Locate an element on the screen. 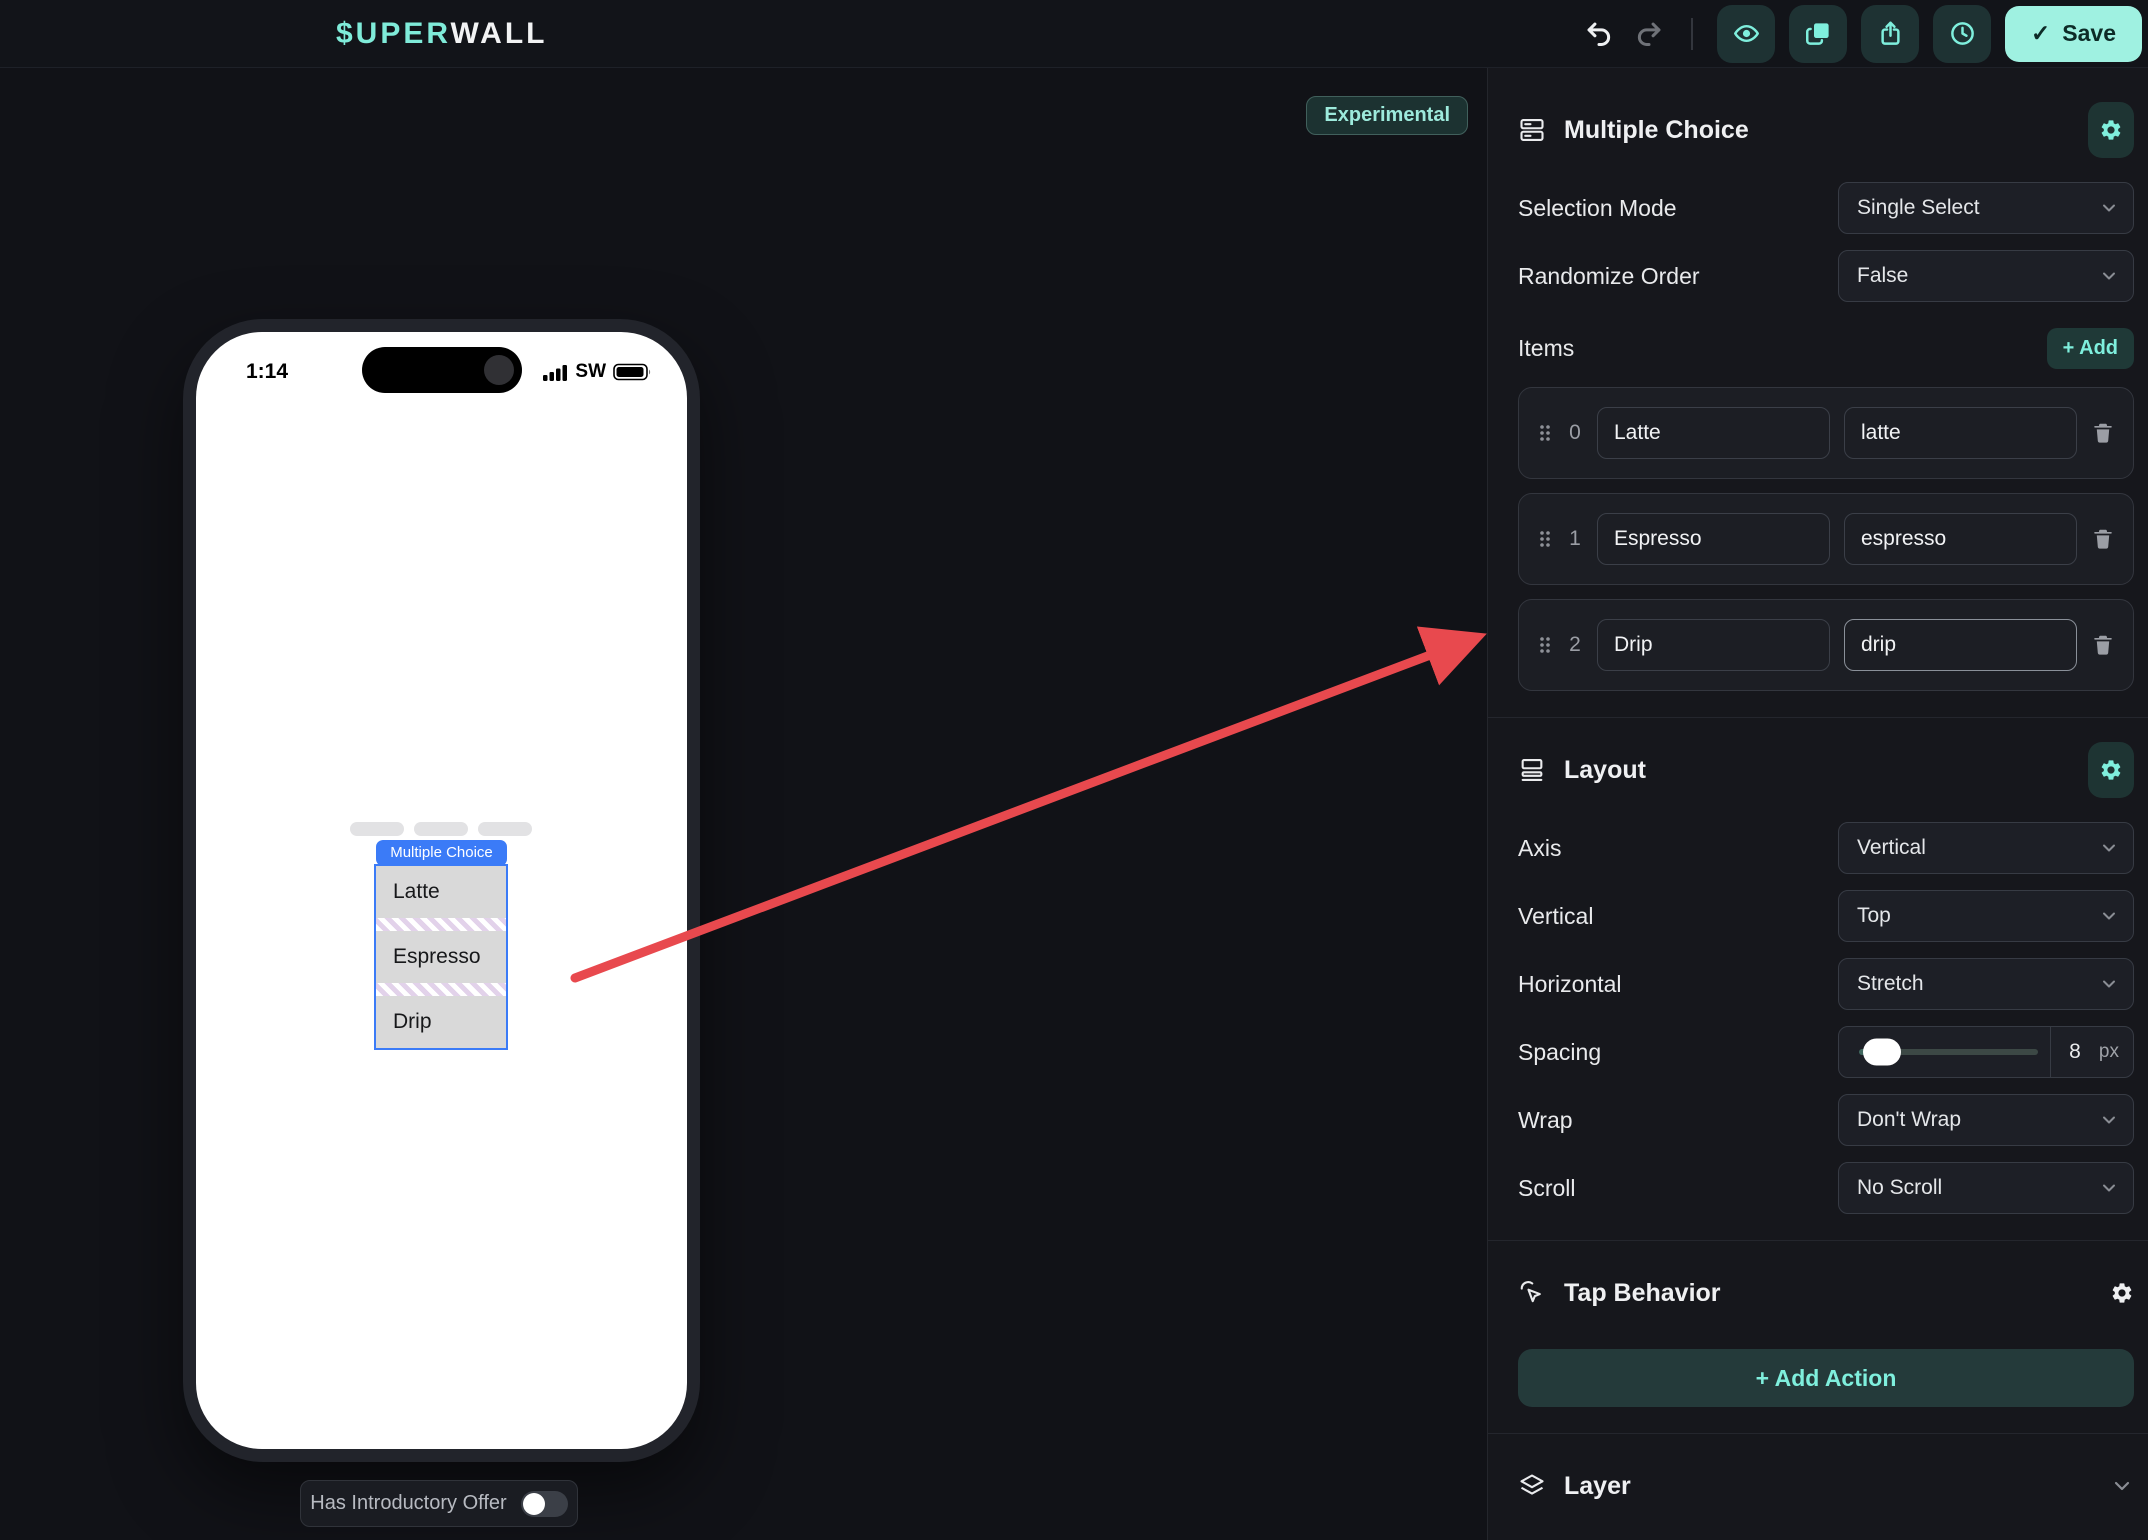 The width and height of the screenshot is (2148, 1540). redo-icon is located at coordinates (1649, 34).